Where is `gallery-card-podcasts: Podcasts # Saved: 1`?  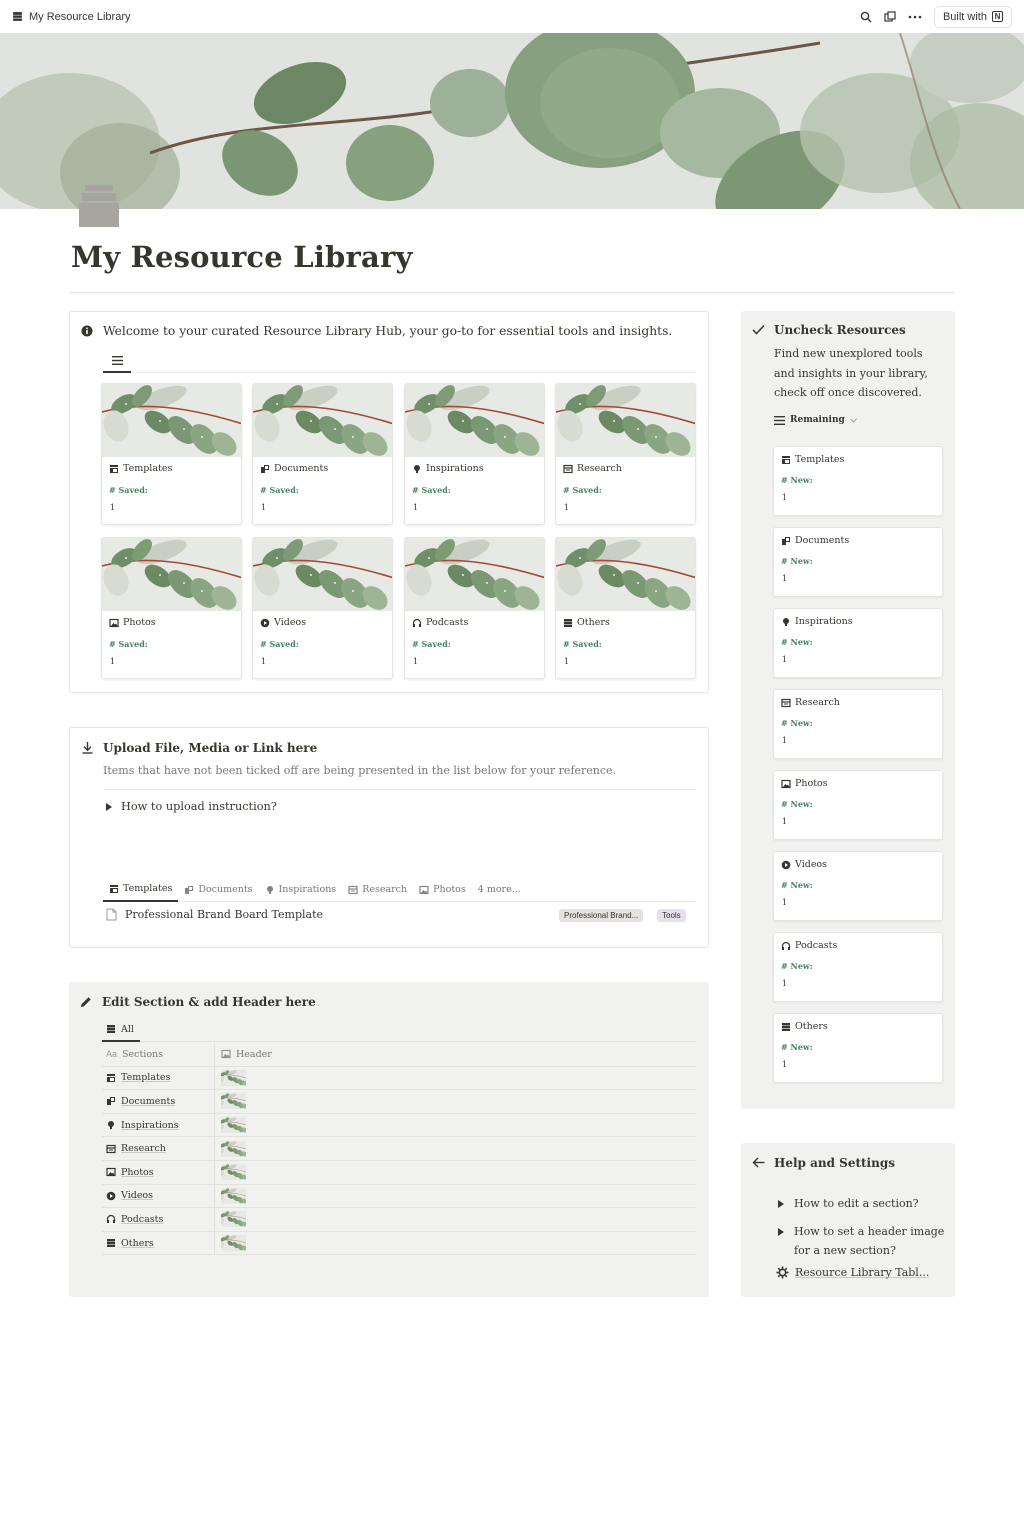
gallery-card-podcasts: Podcasts # Saved: 1 is located at coordinates (474, 608).